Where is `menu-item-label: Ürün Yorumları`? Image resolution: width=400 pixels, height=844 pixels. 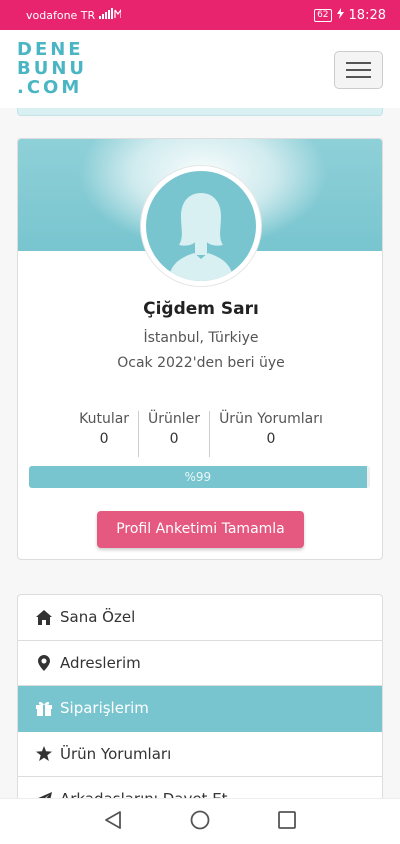
menu-item-label: Ürün Yorumları is located at coordinates (116, 753).